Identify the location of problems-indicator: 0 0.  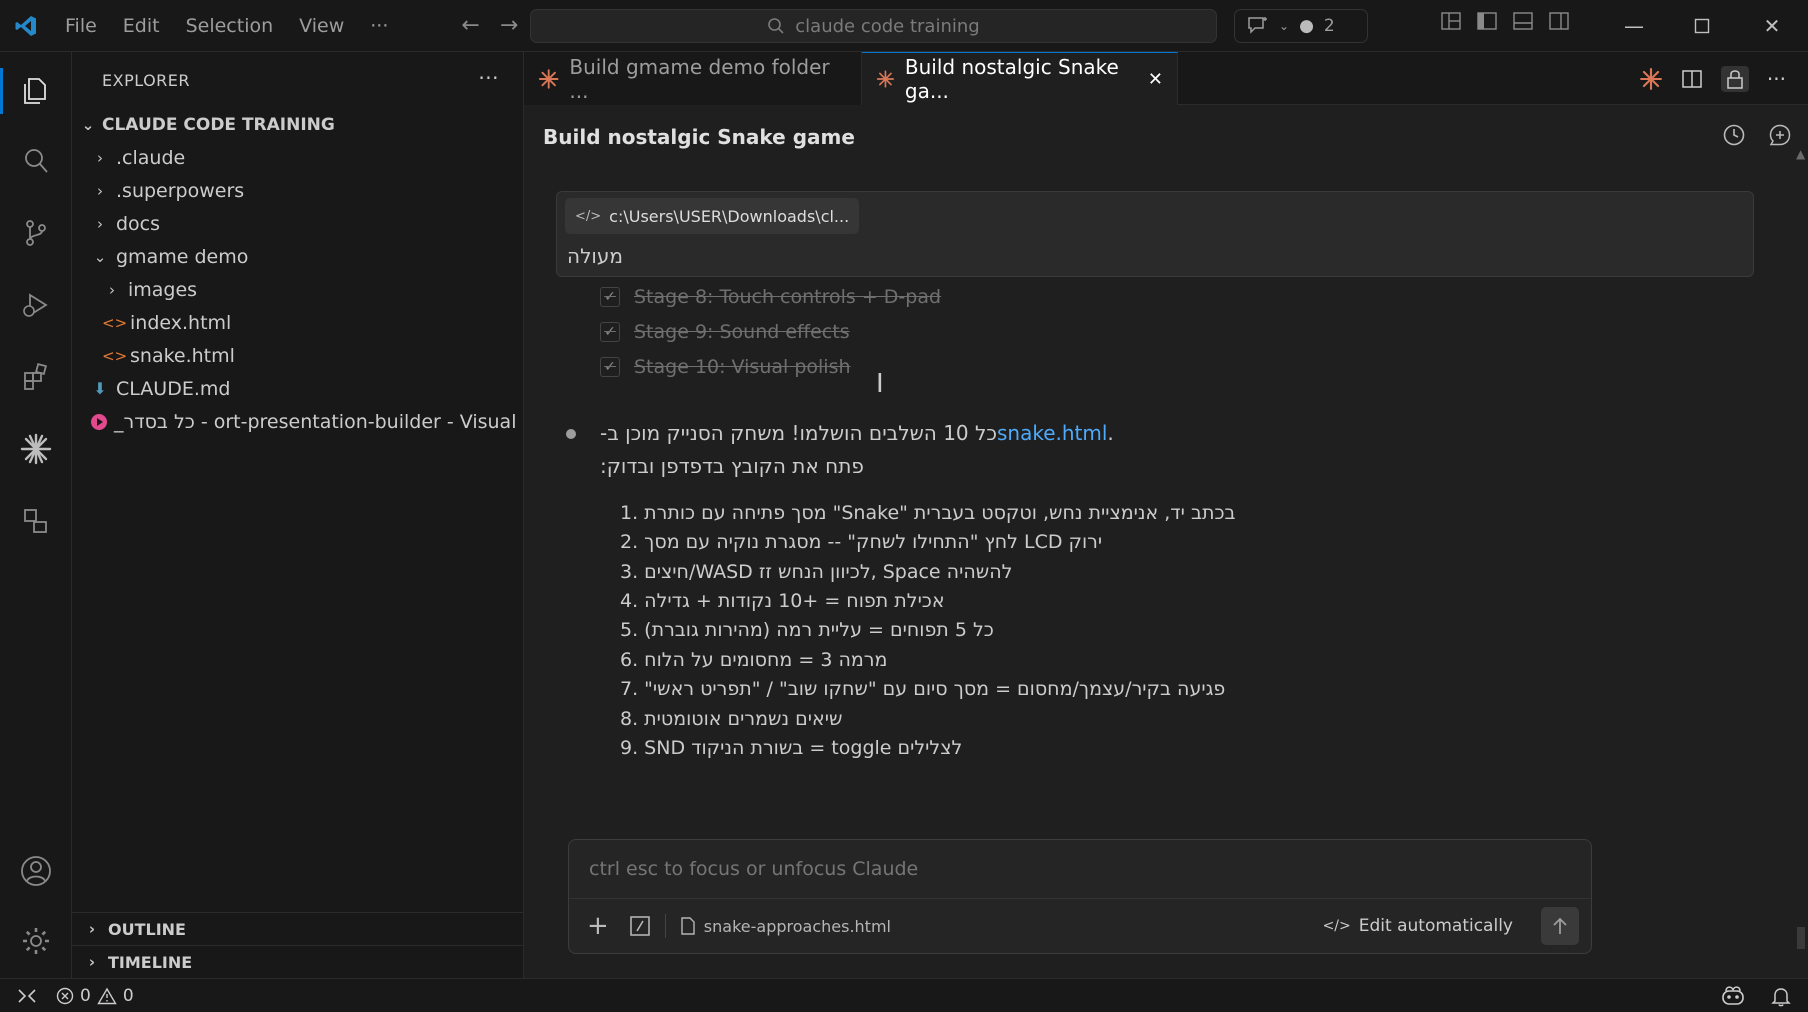
(95, 996).